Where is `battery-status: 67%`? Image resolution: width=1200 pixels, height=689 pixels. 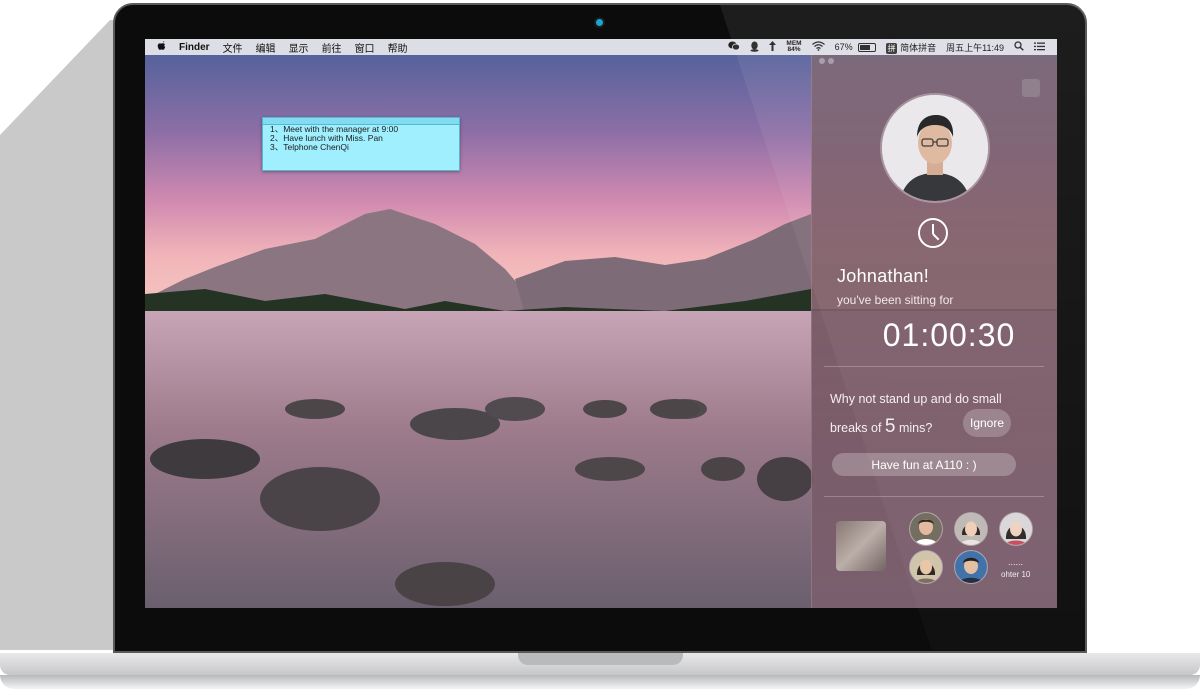 battery-status: 67% is located at coordinates (855, 47).